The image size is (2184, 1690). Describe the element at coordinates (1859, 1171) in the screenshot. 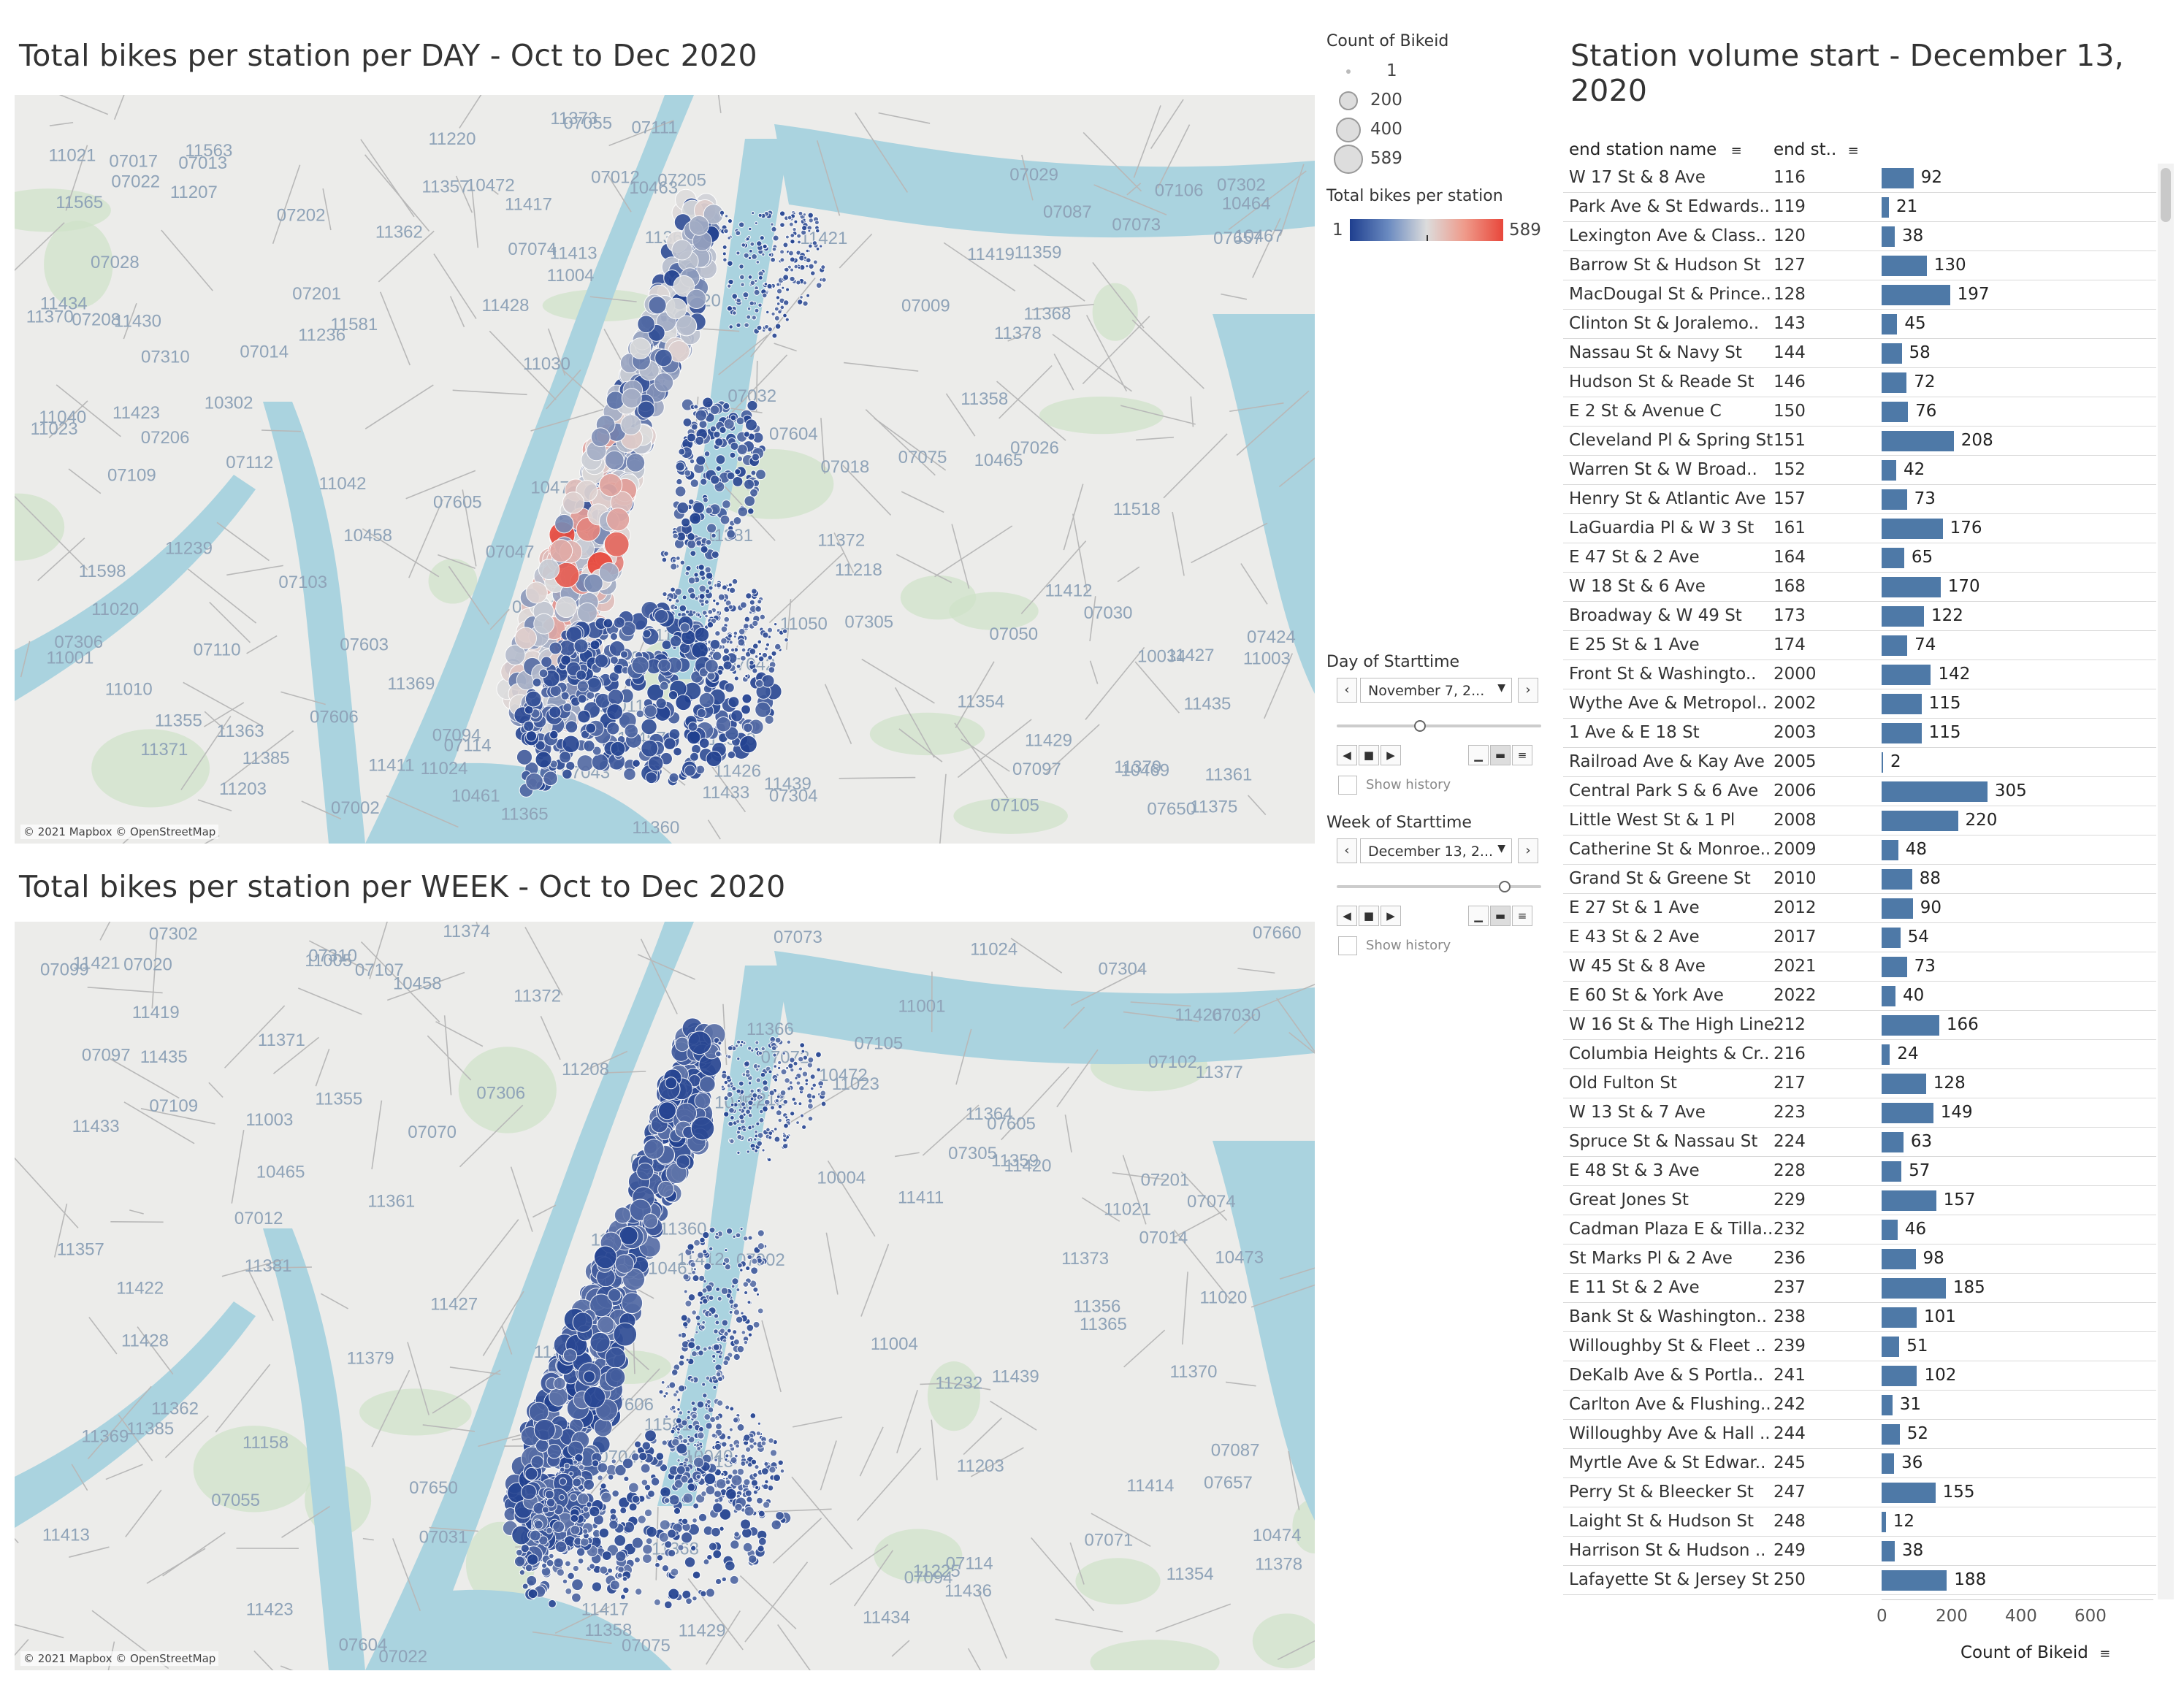

I see `table-row: E 48 St & 3 Ave 228 57` at that location.